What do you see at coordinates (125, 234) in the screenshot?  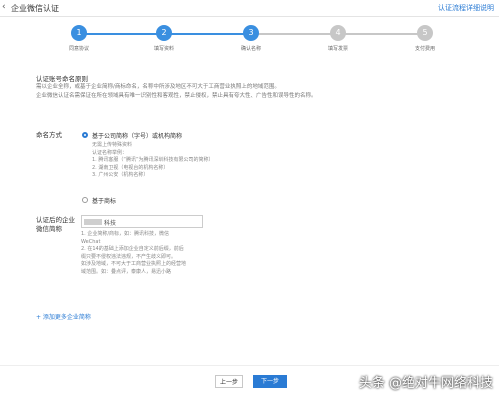 I see `hint-line: 1. 企业简称/商标，如：腾讯科技，微信` at bounding box center [125, 234].